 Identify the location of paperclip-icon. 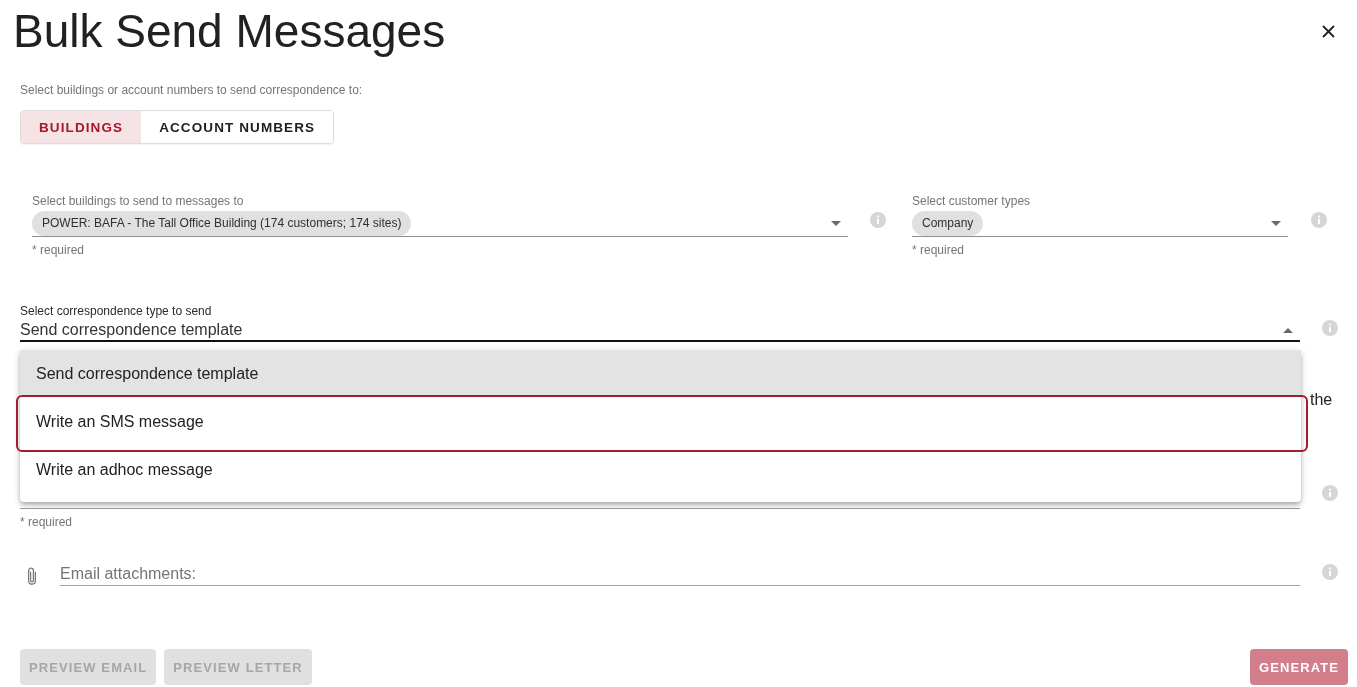
(32, 576).